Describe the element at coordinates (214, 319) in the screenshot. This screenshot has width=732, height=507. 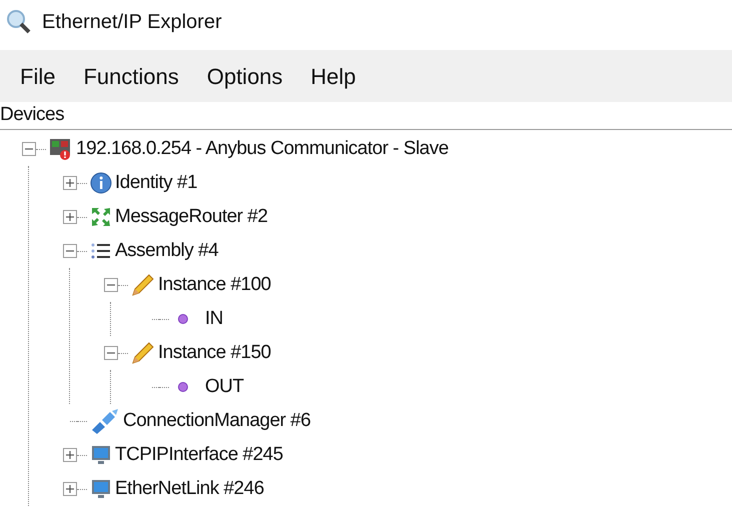
I see `tree-item-label: IN` at that location.